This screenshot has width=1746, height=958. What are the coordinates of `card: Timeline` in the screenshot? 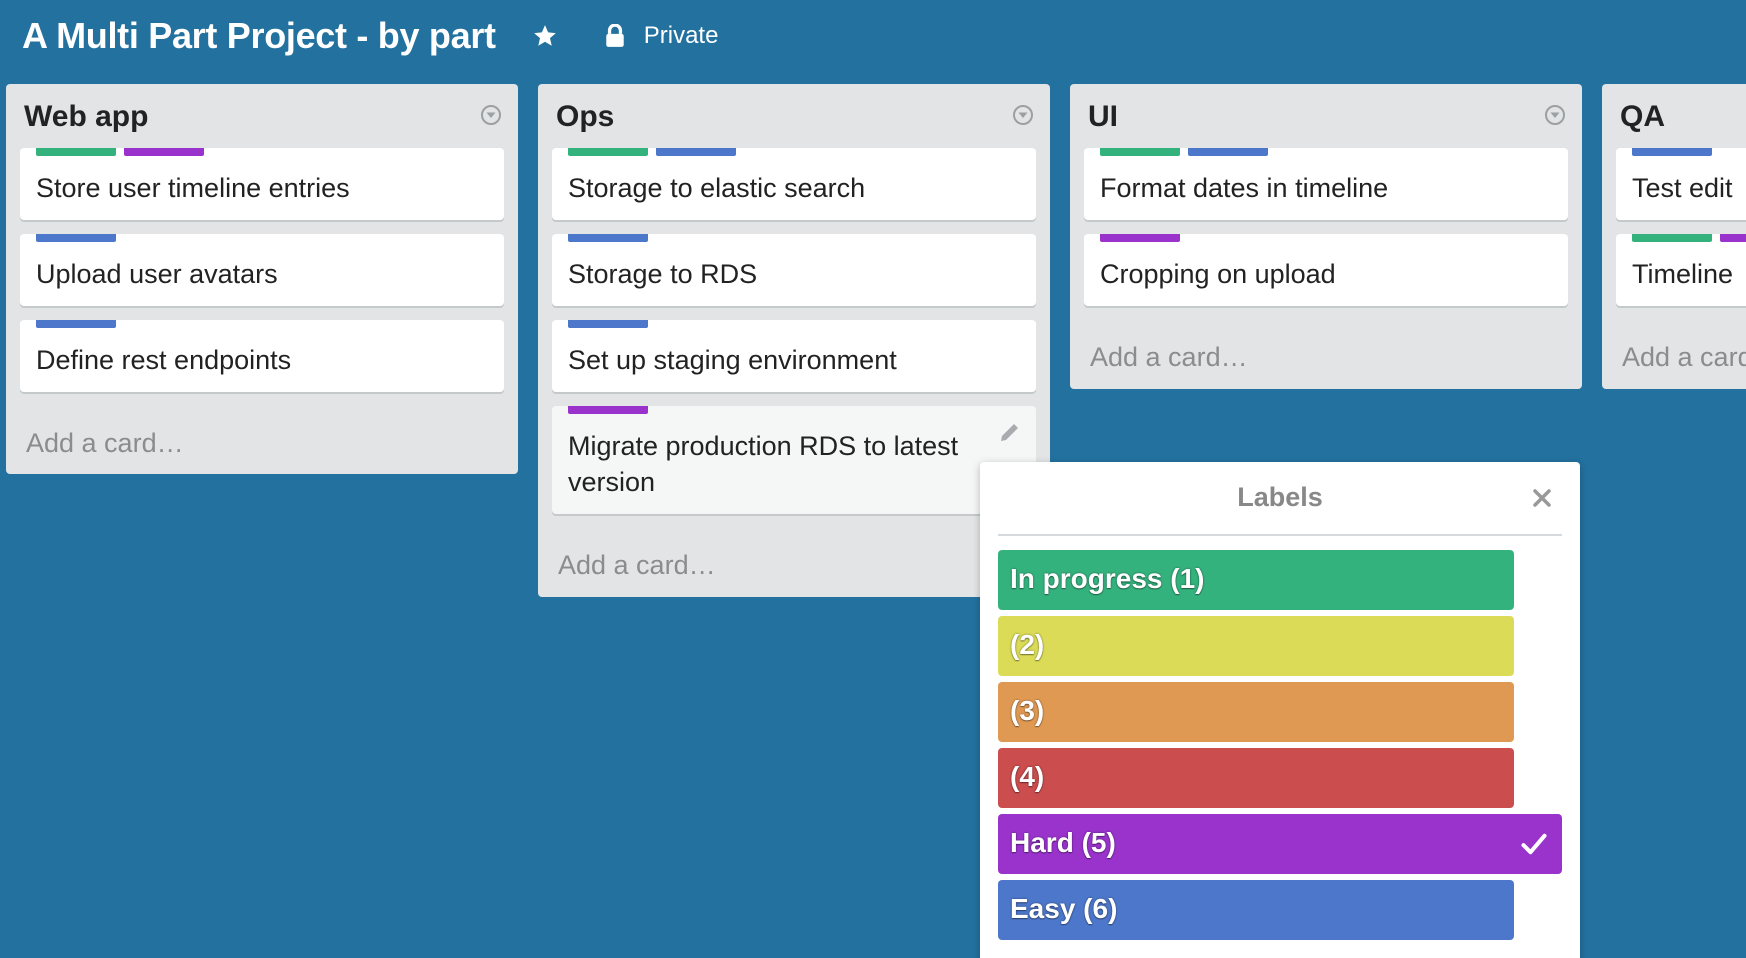 It's located at (1681, 270).